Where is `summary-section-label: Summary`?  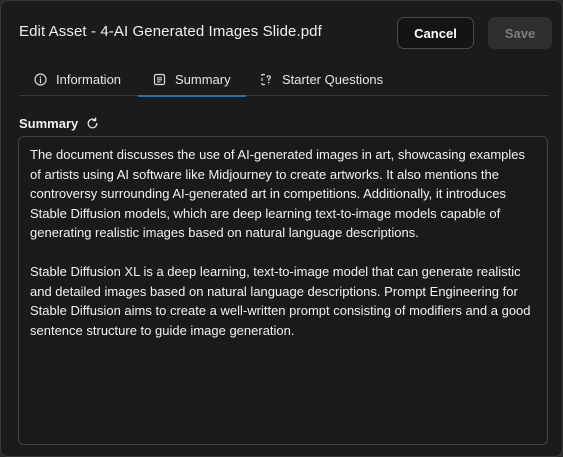 summary-section-label: Summary is located at coordinates (59, 123).